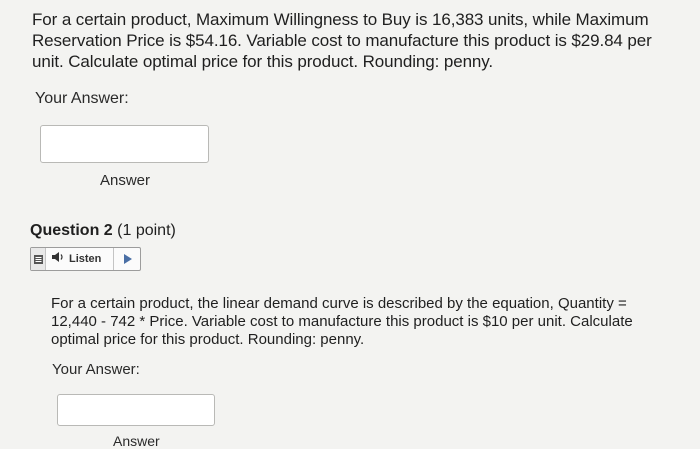 The height and width of the screenshot is (449, 700). I want to click on question-2-heading: Question 2 (1 point), so click(103, 231).